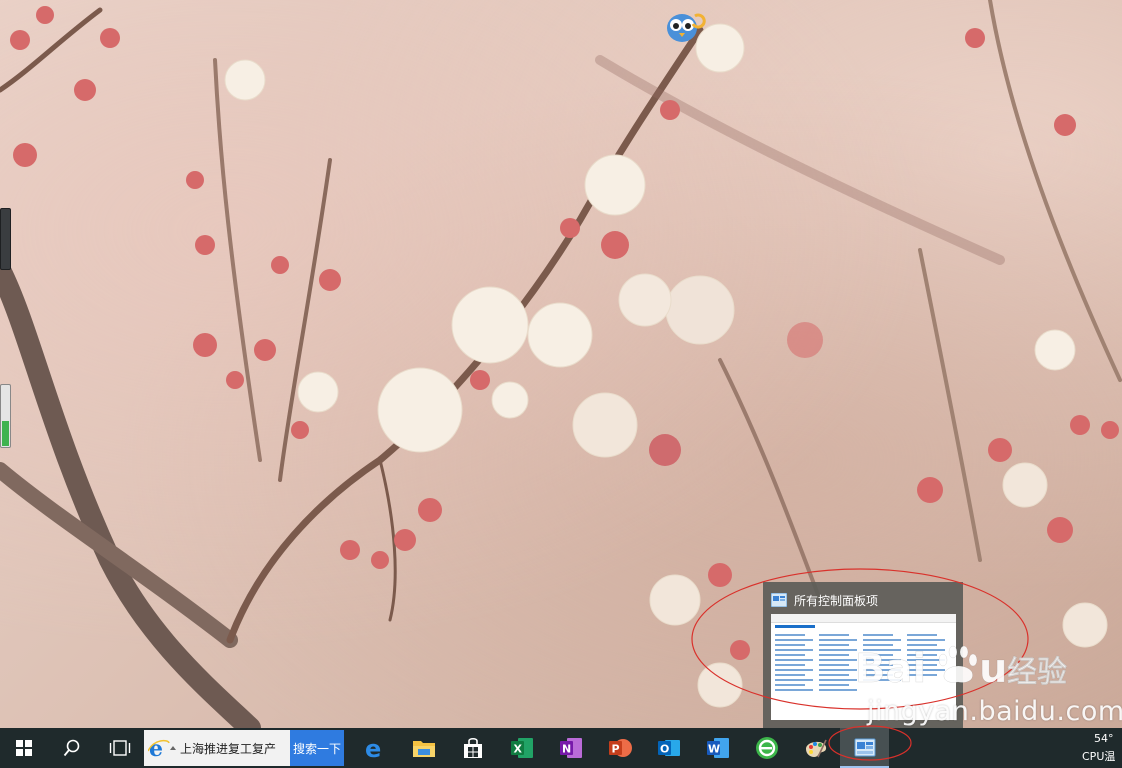 The width and height of the screenshot is (1122, 768). Describe the element at coordinates (1104, 738) in the screenshot. I see `cpu-temperature: 54°` at that location.